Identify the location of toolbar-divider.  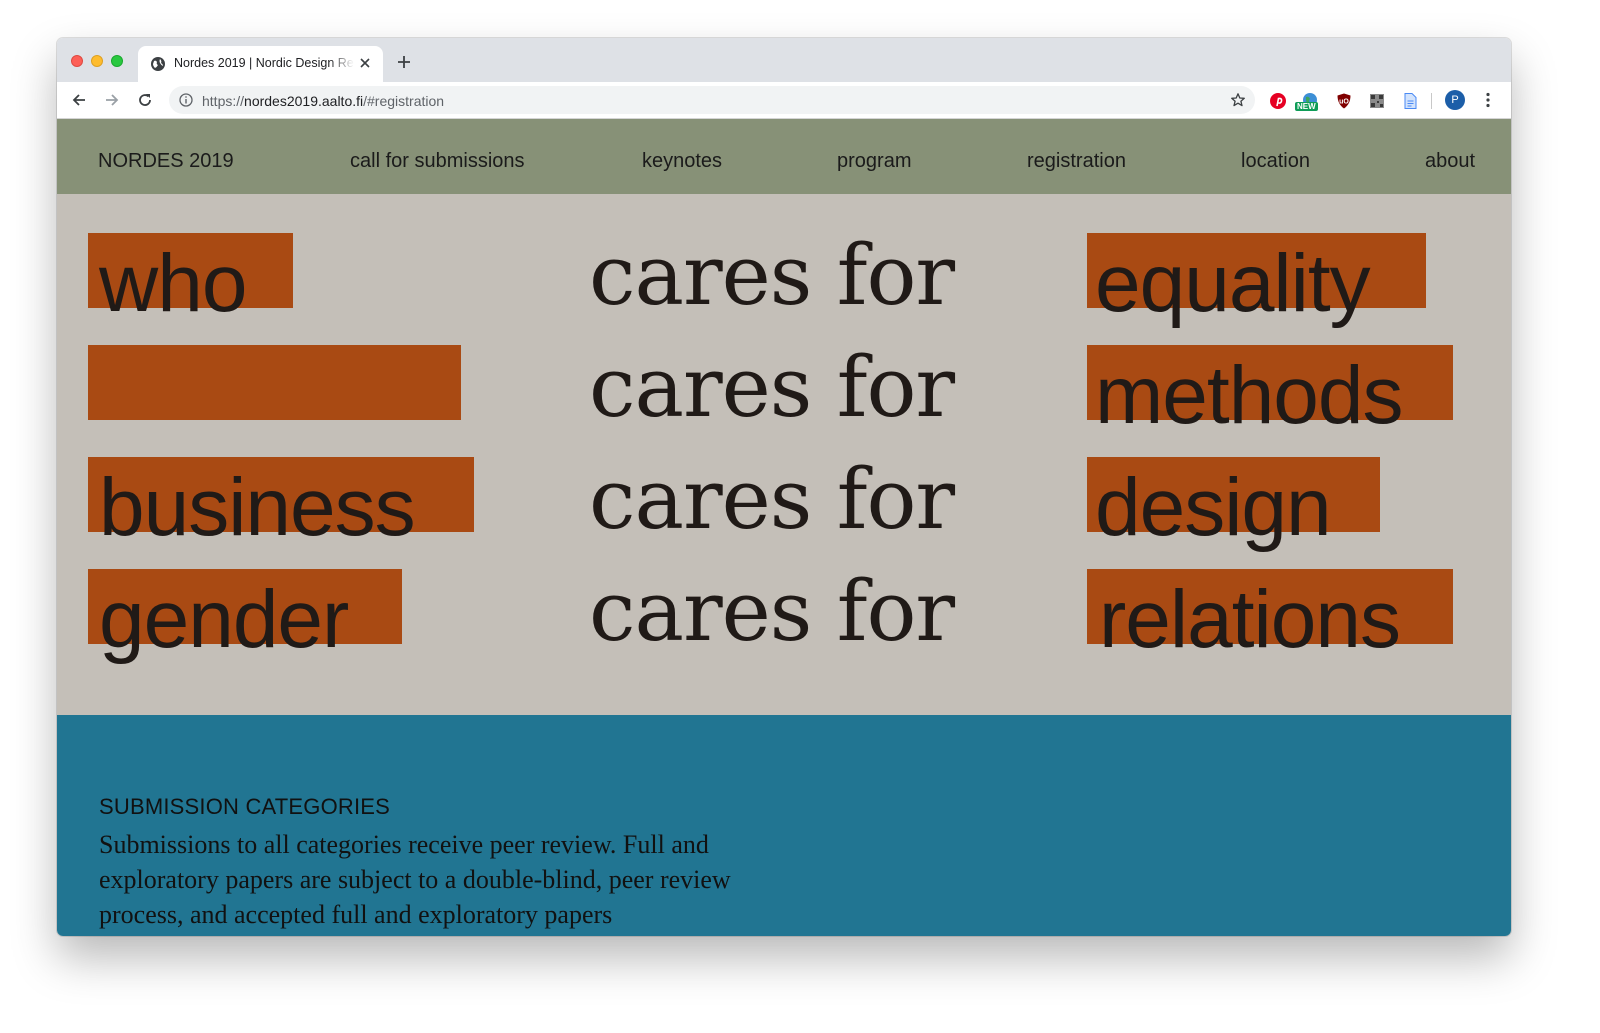
(1431, 101).